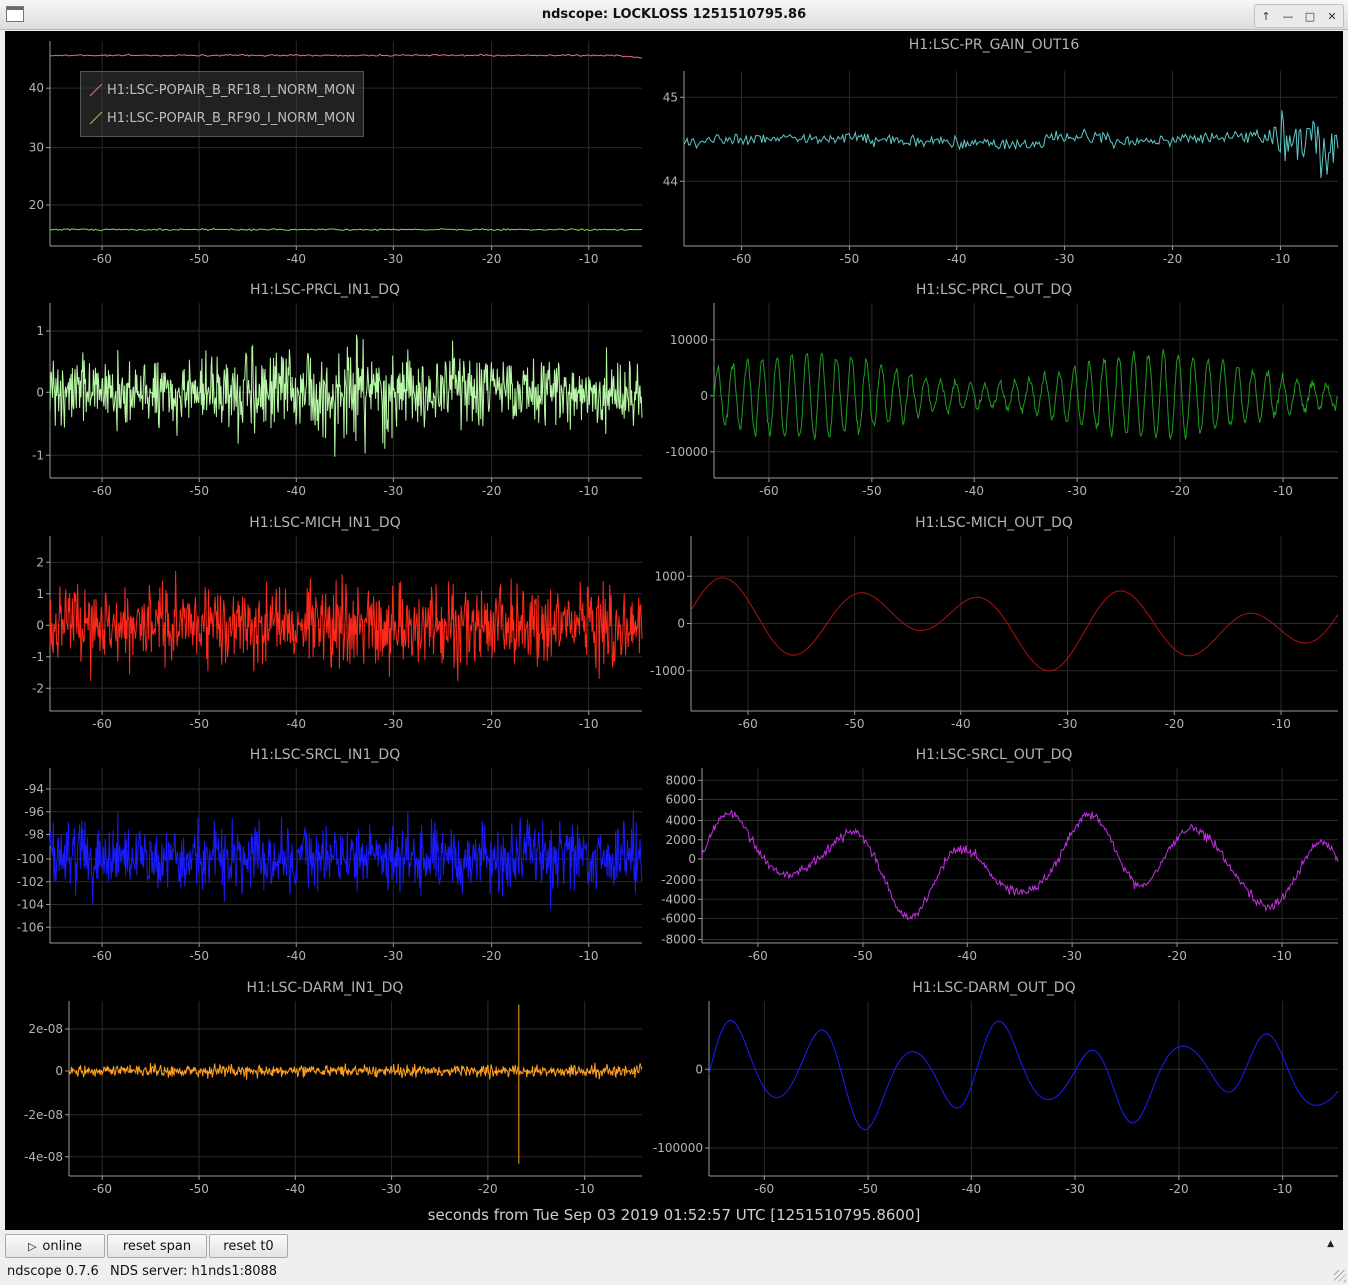 This screenshot has height=1285, width=1348. What do you see at coordinates (689, 340) in the screenshot?
I see `y-tick-label: 10000` at bounding box center [689, 340].